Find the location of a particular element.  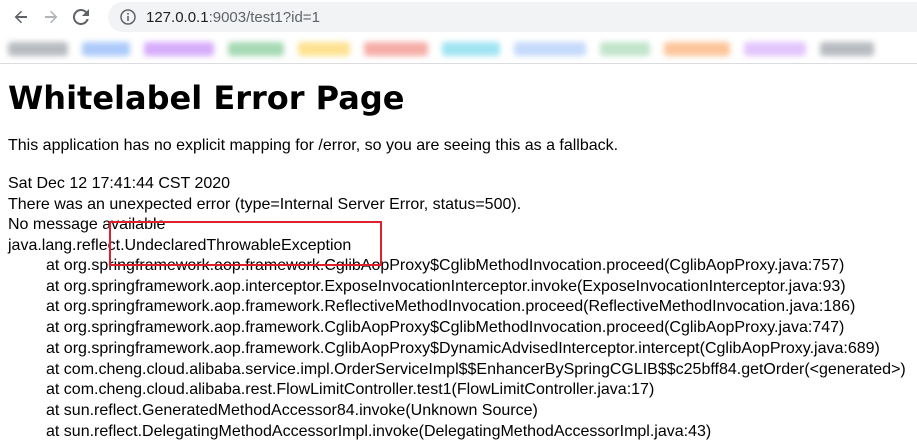

timestamp: Sat Dec 12 17:41:44 CST 2020 is located at coordinates (119, 183).